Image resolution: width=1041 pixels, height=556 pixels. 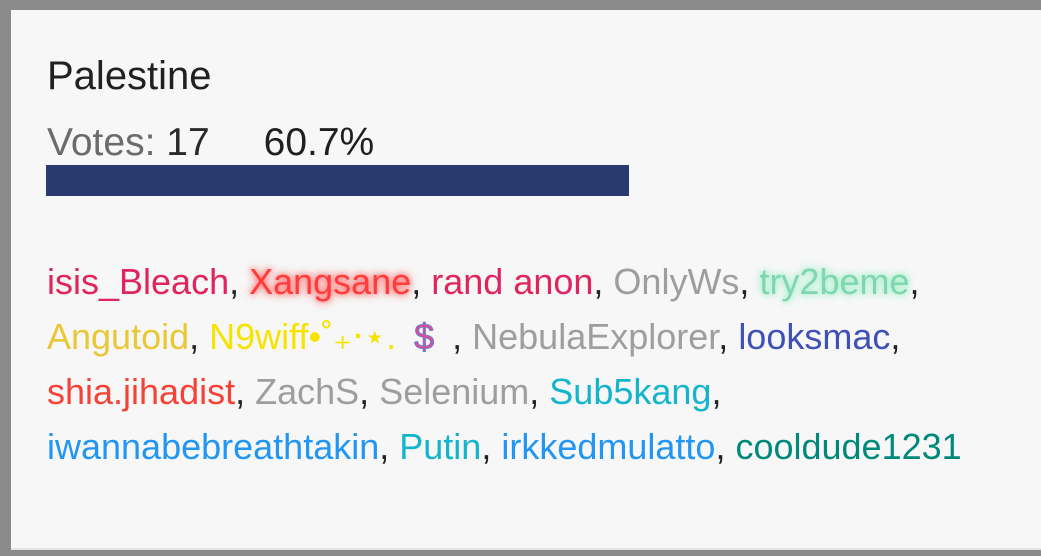 What do you see at coordinates (814, 336) in the screenshot?
I see `voter-name: looksmac` at bounding box center [814, 336].